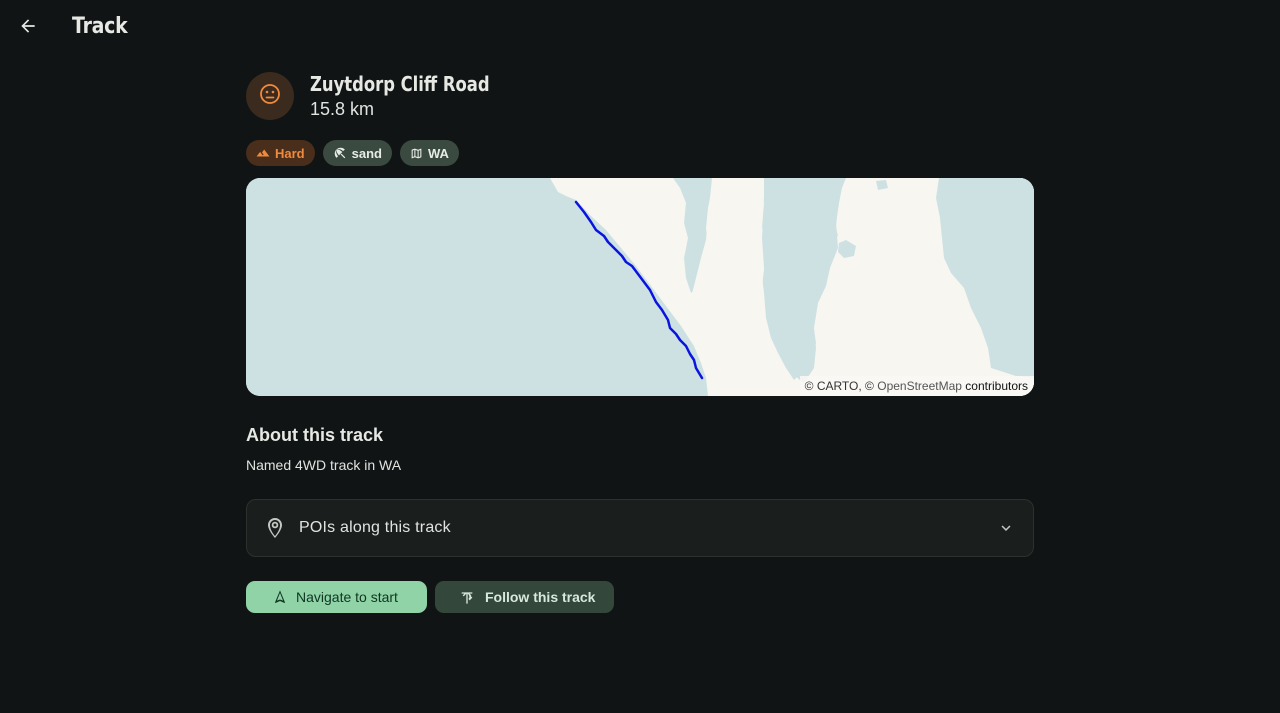  What do you see at coordinates (640, 153) in the screenshot?
I see `track-tags: Hard sand WA` at bounding box center [640, 153].